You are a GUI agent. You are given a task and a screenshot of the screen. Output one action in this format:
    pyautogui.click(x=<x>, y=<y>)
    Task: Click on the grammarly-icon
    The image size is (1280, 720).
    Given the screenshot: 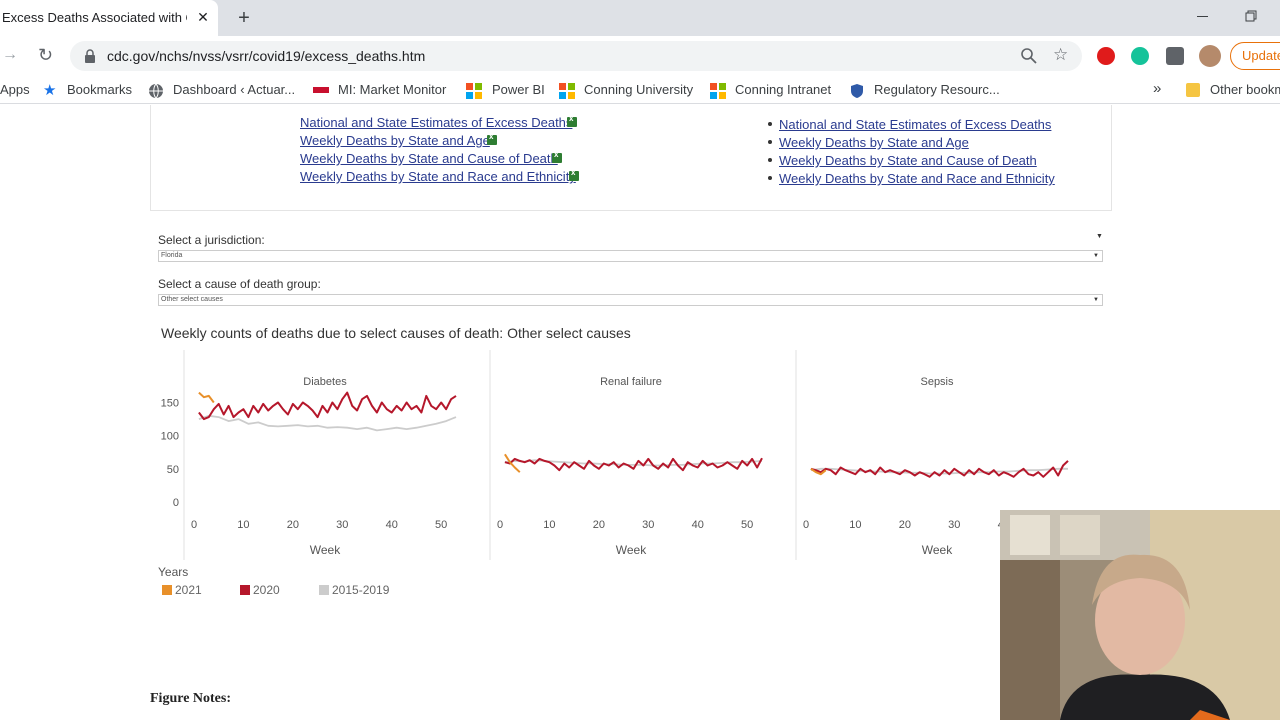 What is the action you would take?
    pyautogui.click(x=1140, y=56)
    